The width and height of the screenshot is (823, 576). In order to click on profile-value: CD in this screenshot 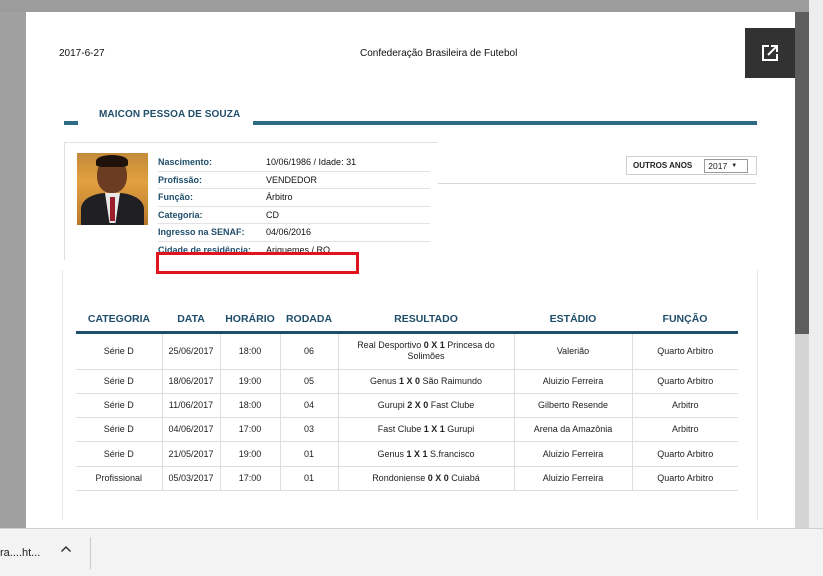, I will do `click(272, 214)`.